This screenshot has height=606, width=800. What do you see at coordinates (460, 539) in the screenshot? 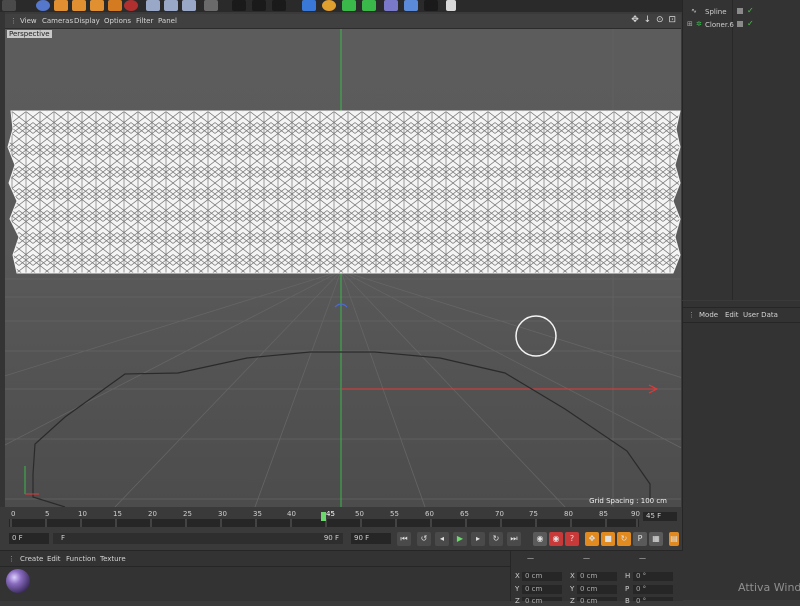
I see `play-icon: ▶` at bounding box center [460, 539].